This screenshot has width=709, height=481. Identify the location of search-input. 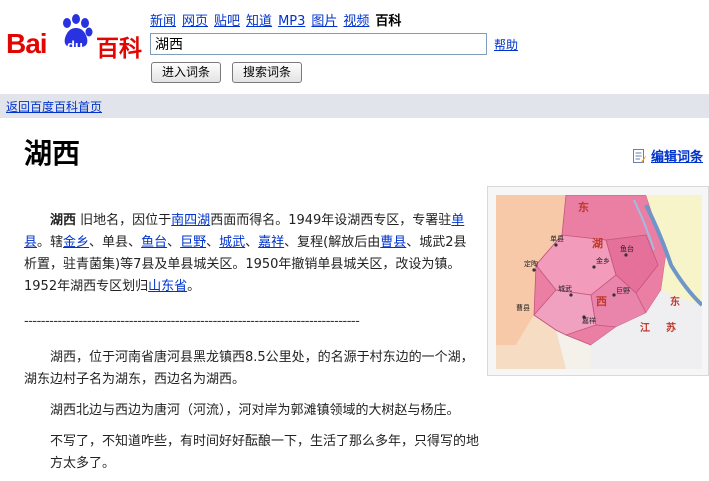
(318, 44).